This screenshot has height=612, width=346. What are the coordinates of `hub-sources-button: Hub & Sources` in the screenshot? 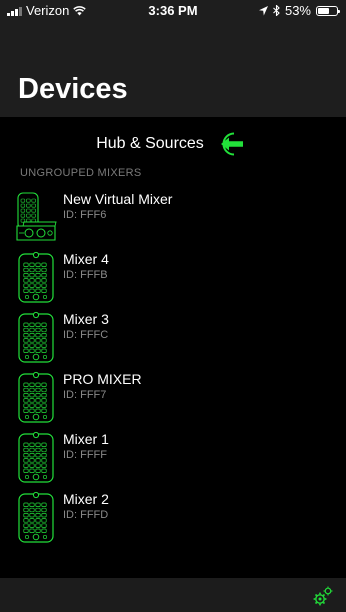 It's located at (173, 144).